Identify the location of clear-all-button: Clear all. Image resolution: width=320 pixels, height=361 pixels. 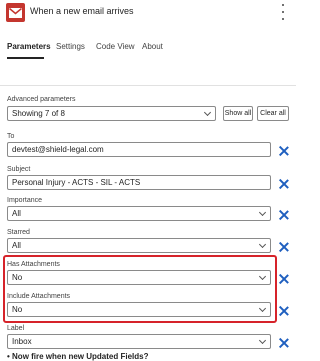
(273, 113).